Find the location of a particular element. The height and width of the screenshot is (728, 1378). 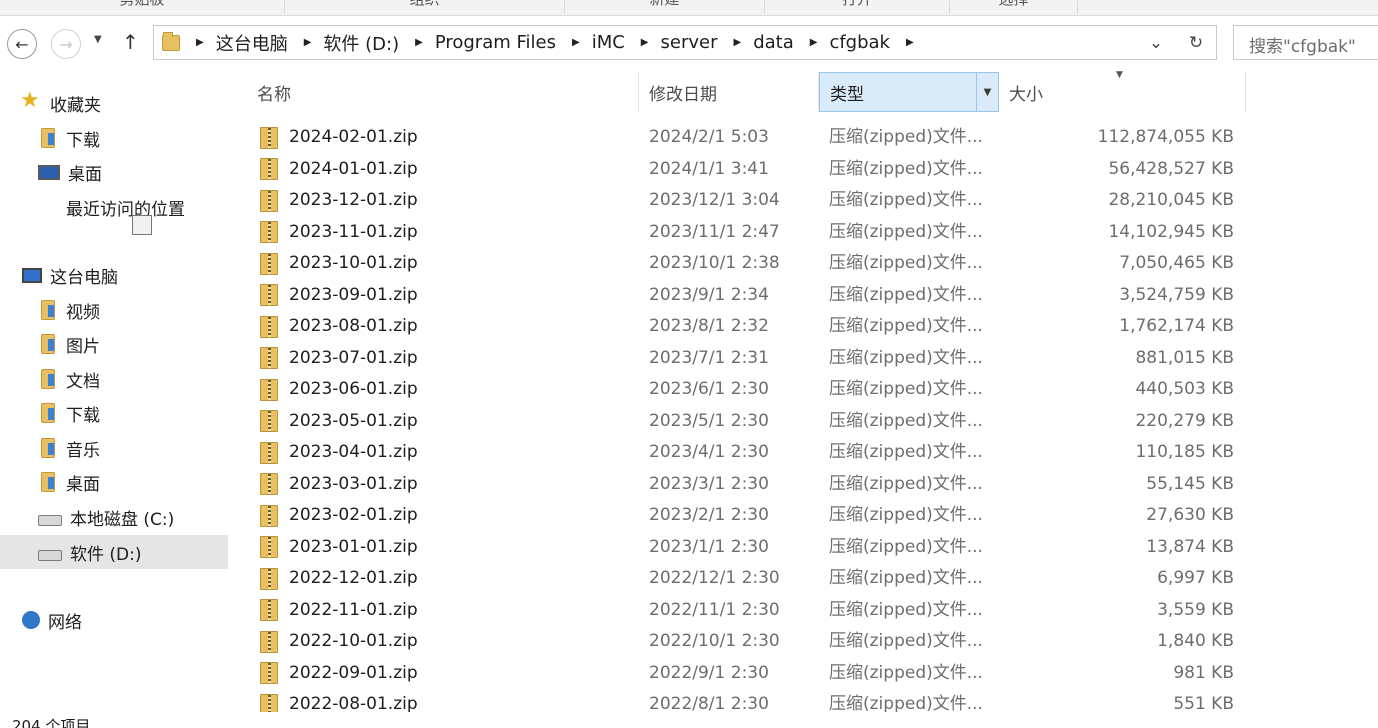

sidebar-item-recent-places: 最近访问的位置 is located at coordinates (111, 212).